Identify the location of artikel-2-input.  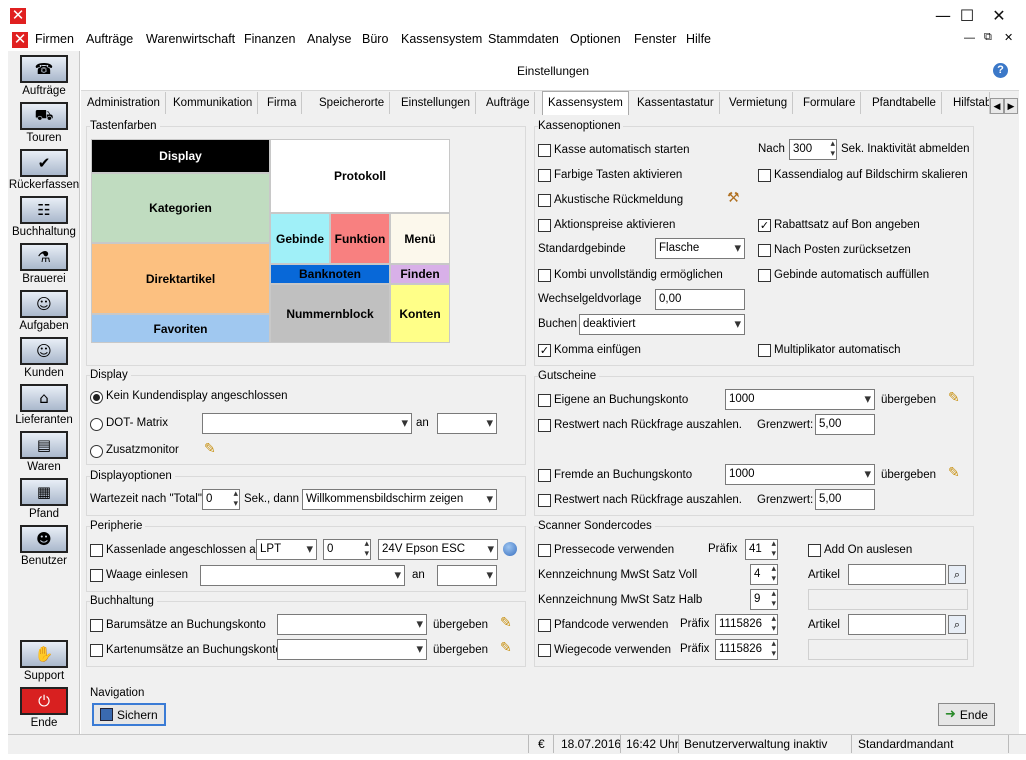
(897, 624).